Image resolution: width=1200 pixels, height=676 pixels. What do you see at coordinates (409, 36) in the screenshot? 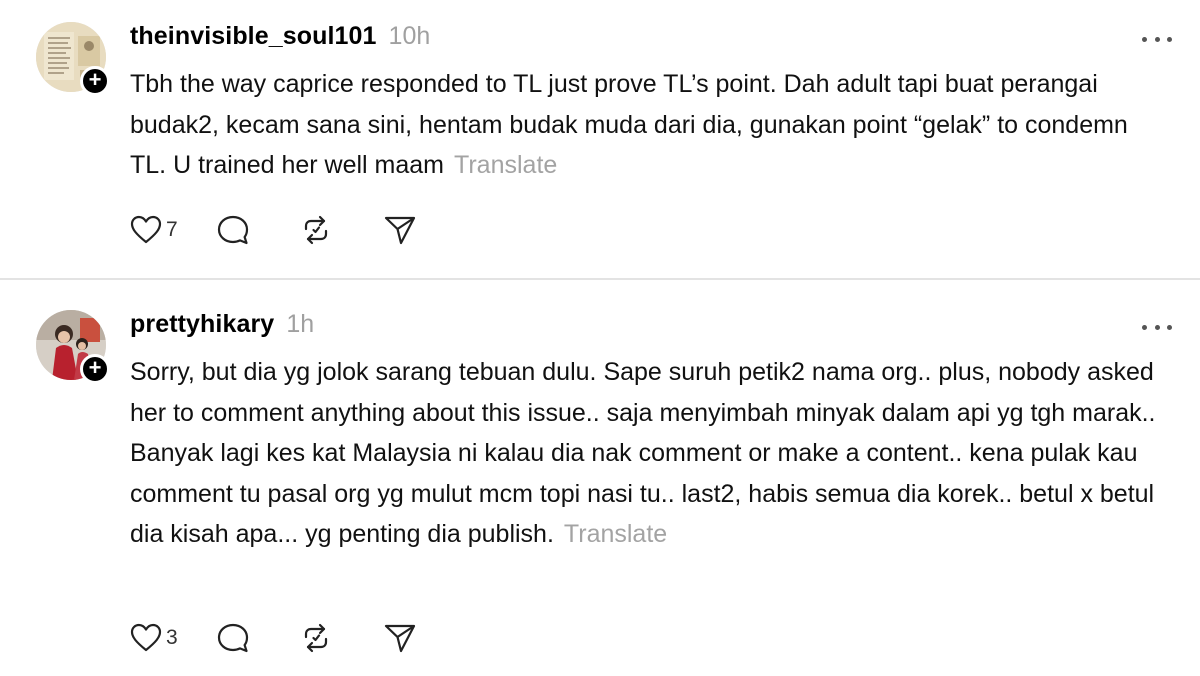
I see `timestamp: 10h` at bounding box center [409, 36].